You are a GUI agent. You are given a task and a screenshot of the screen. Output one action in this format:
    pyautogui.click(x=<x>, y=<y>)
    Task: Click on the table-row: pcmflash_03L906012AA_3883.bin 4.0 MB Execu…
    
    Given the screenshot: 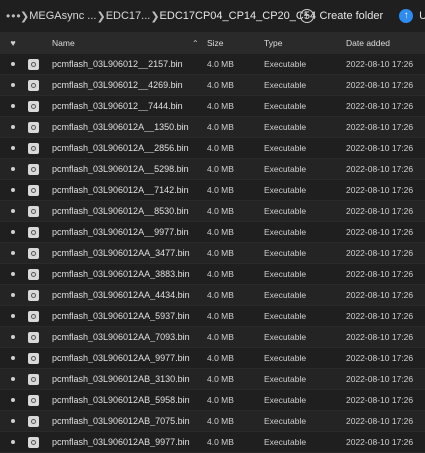 What is the action you would take?
    pyautogui.click(x=212, y=274)
    